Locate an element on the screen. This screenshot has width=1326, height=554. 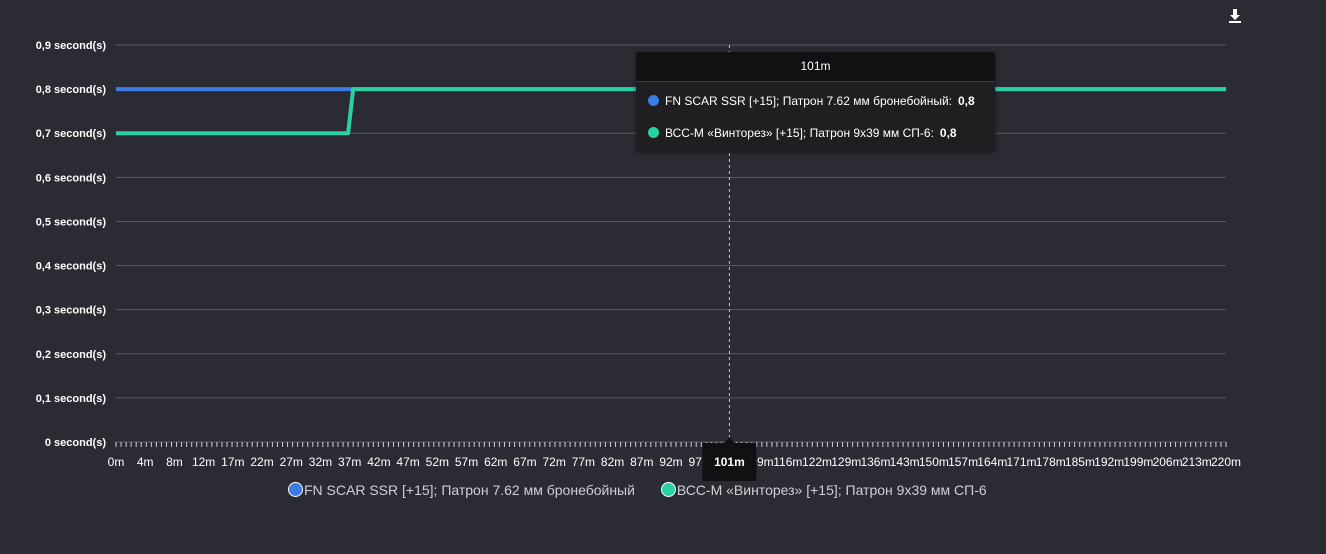
x-tick-label: 57m is located at coordinates (466, 462).